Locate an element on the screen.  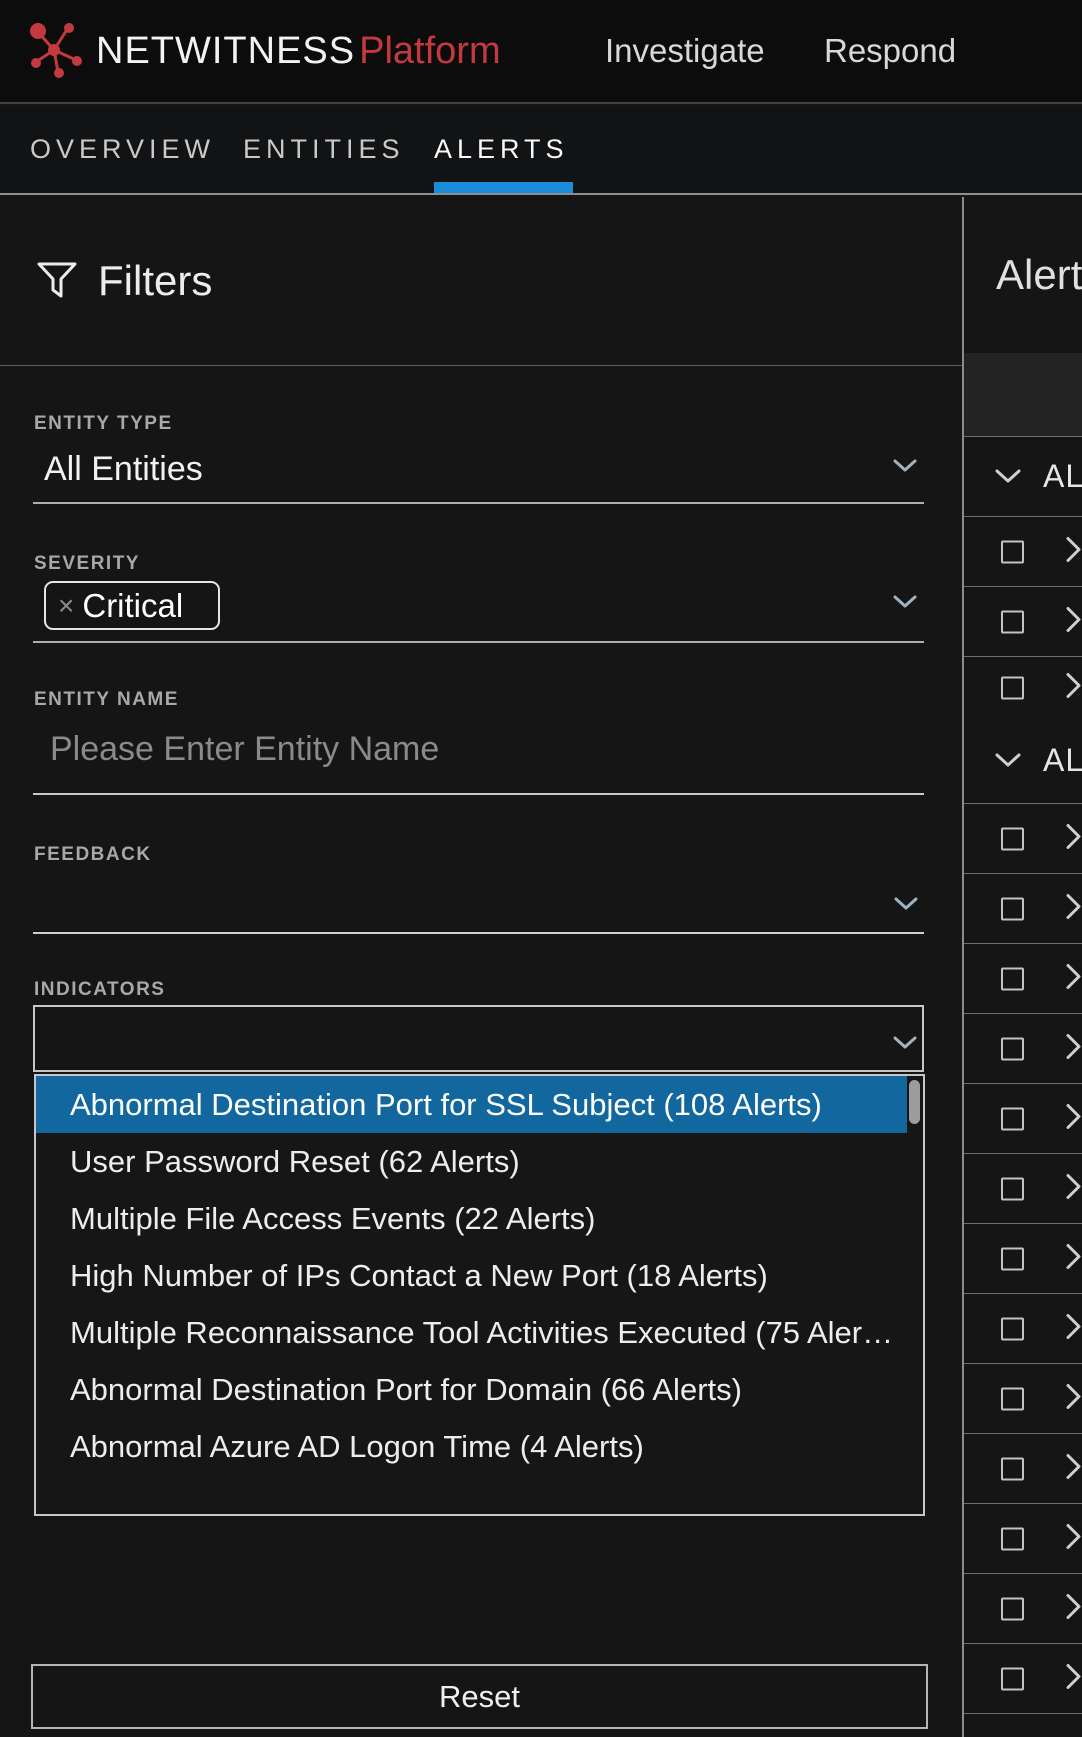
filters-header: Filters is located at coordinates (124, 281).